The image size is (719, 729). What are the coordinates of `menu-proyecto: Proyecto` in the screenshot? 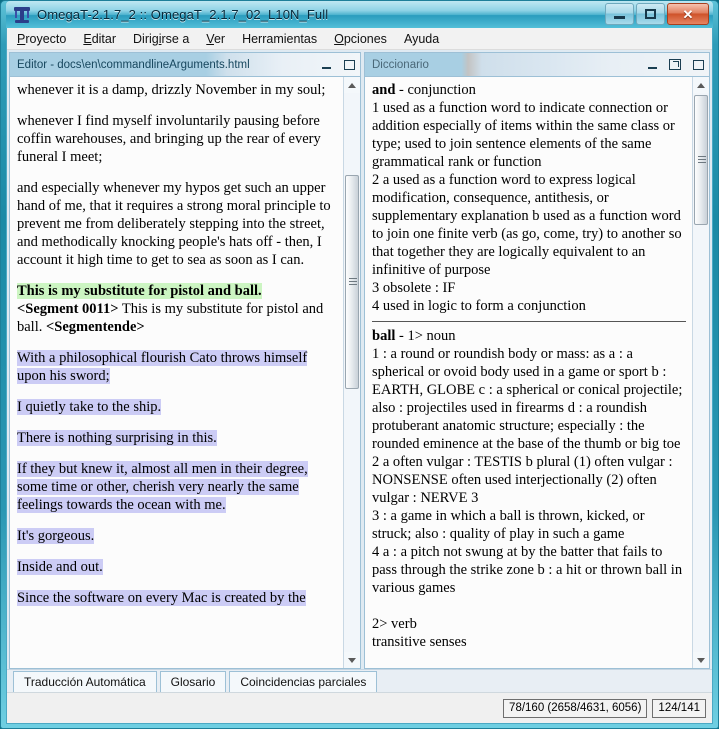 It's located at (41, 39).